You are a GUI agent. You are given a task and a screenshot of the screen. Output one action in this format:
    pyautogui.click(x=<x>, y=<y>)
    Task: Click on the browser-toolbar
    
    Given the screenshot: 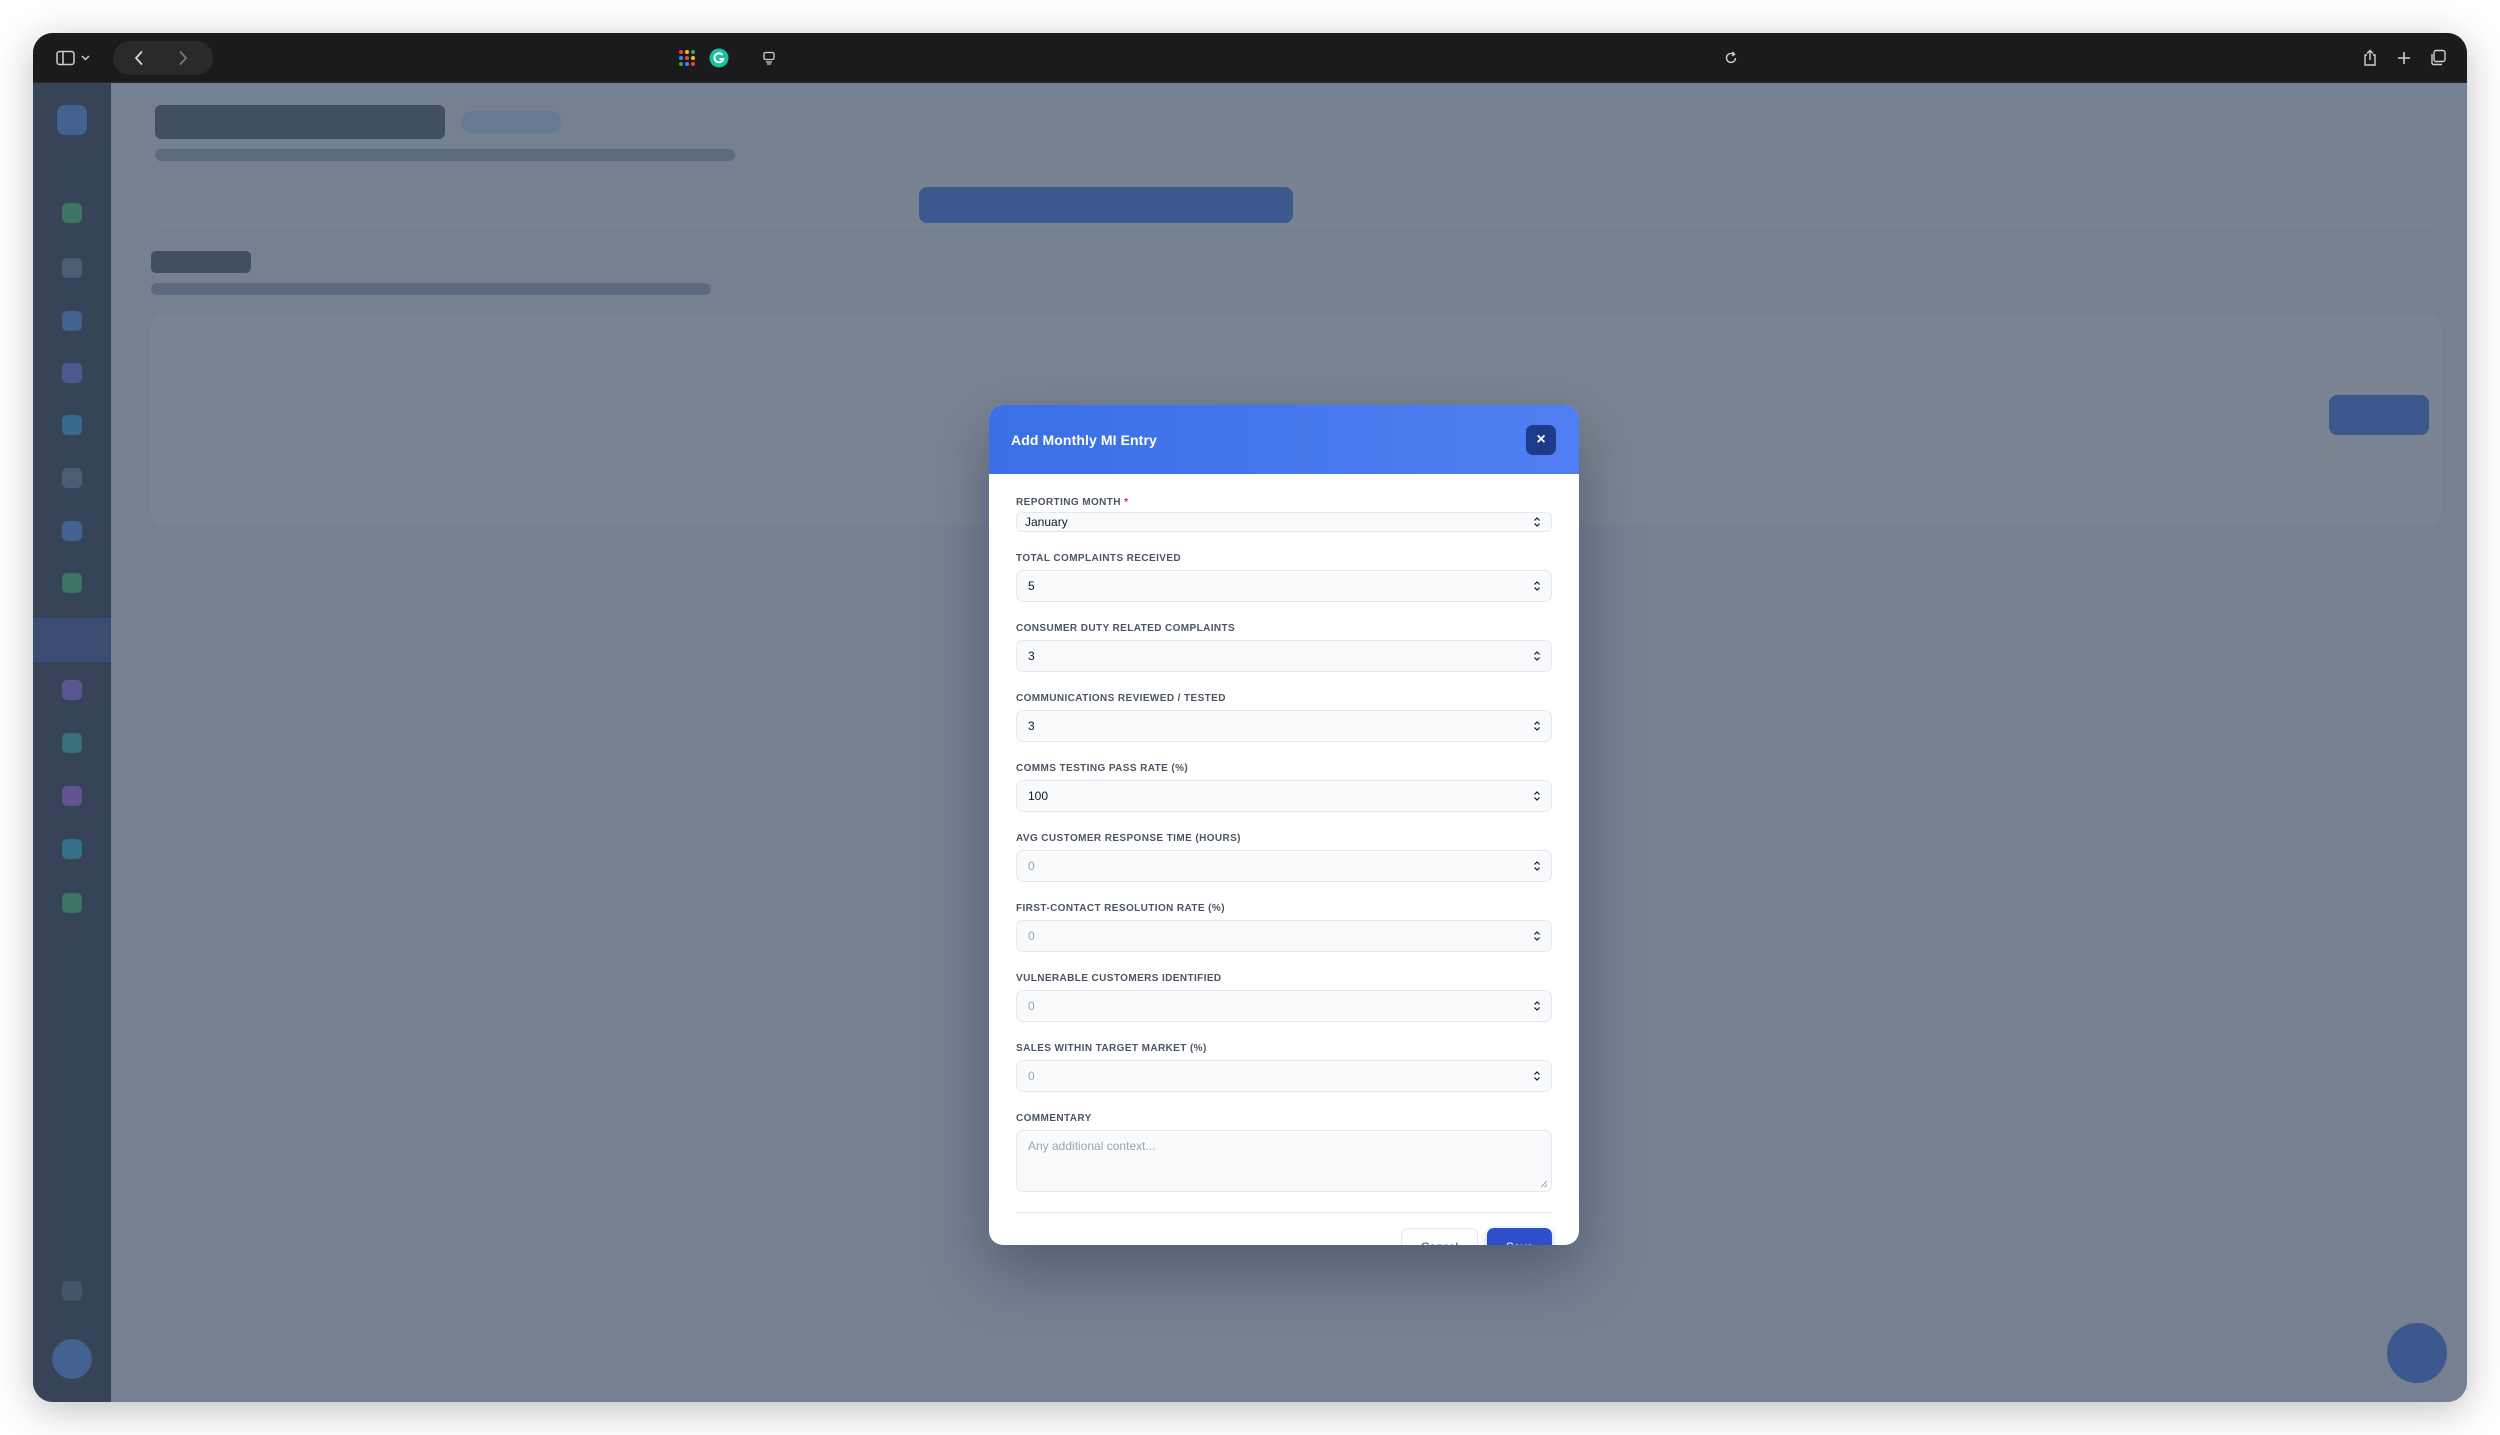 What is the action you would take?
    pyautogui.click(x=1250, y=58)
    